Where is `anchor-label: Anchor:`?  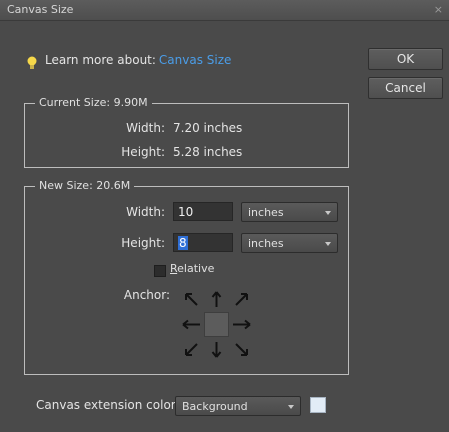
anchor-label: Anchor: is located at coordinates (146, 295).